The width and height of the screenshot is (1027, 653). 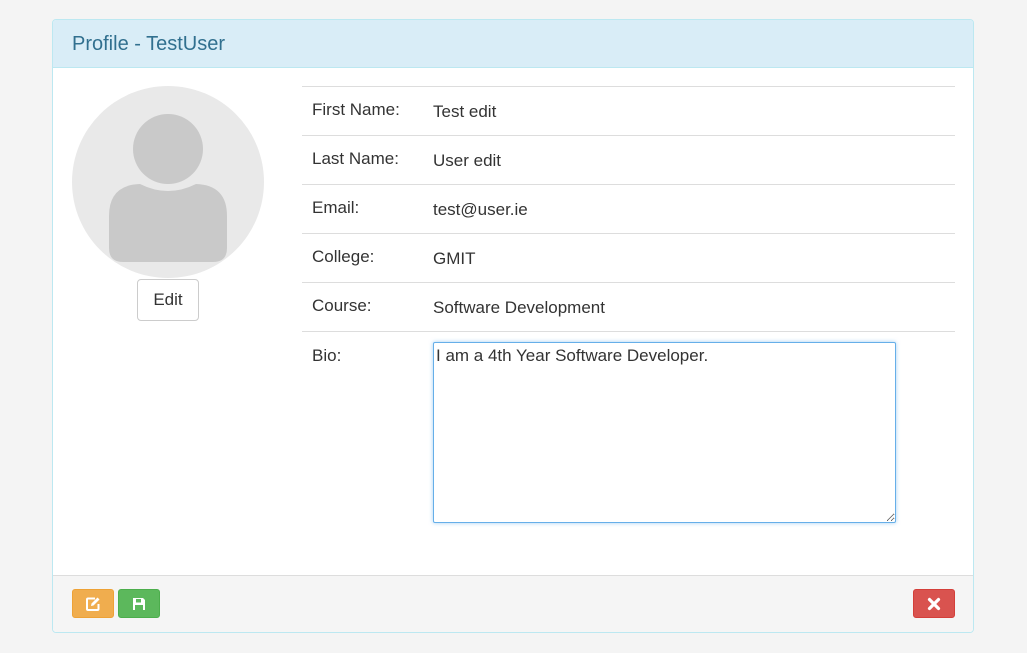 I want to click on close-profile-button, so click(x=934, y=603).